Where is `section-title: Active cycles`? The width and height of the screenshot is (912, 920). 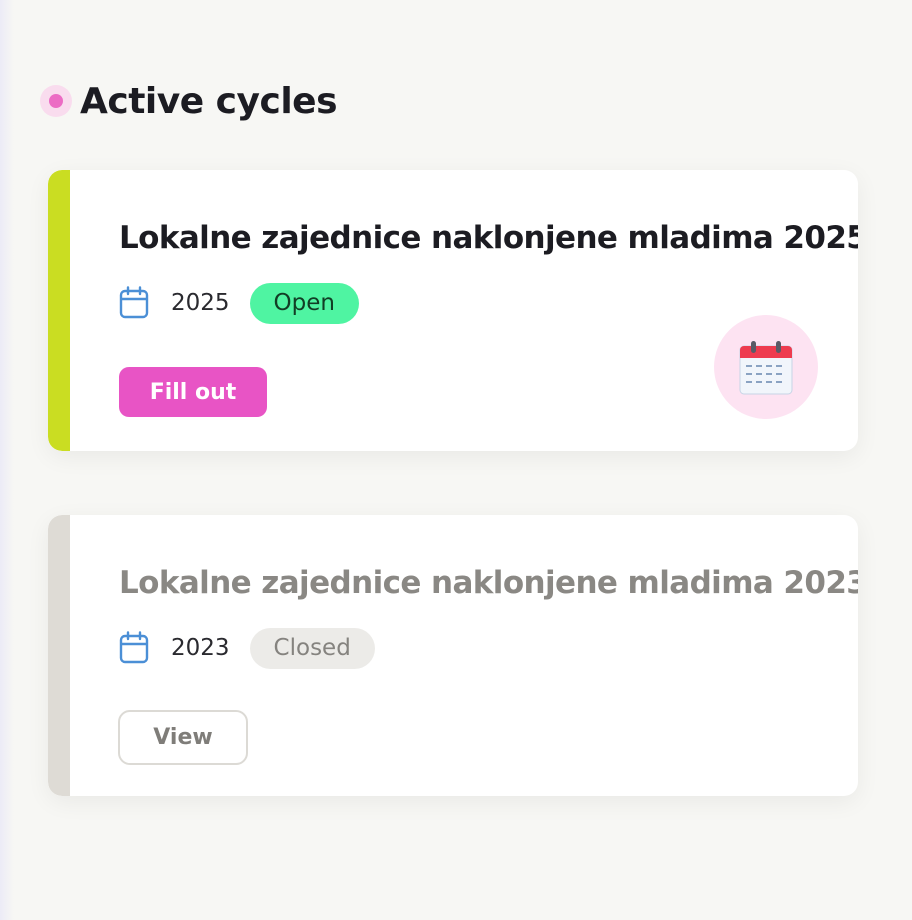 section-title: Active cycles is located at coordinates (209, 101).